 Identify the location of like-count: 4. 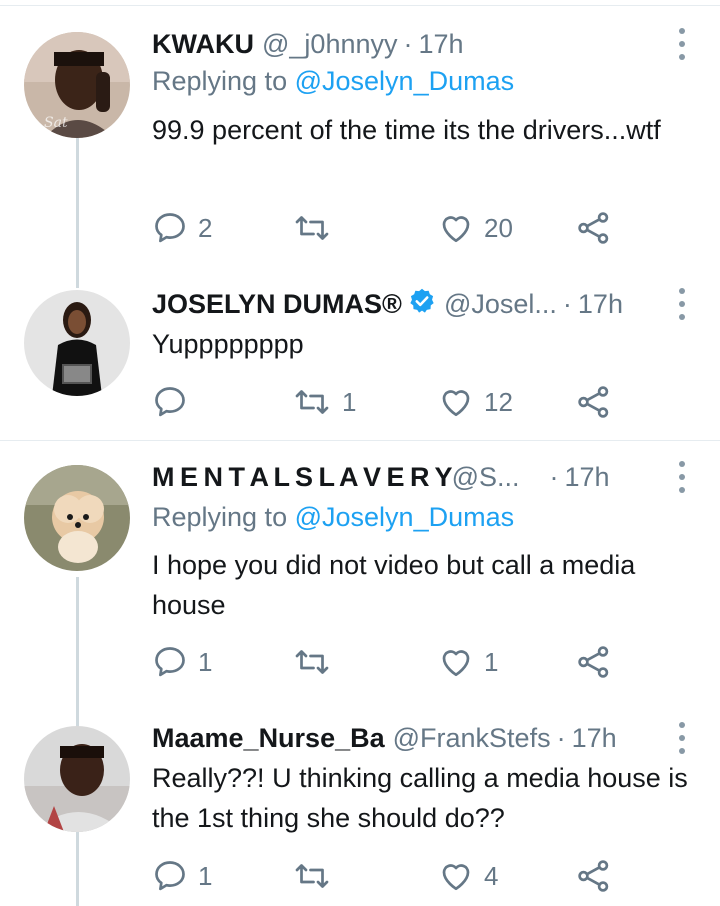
(491, 875).